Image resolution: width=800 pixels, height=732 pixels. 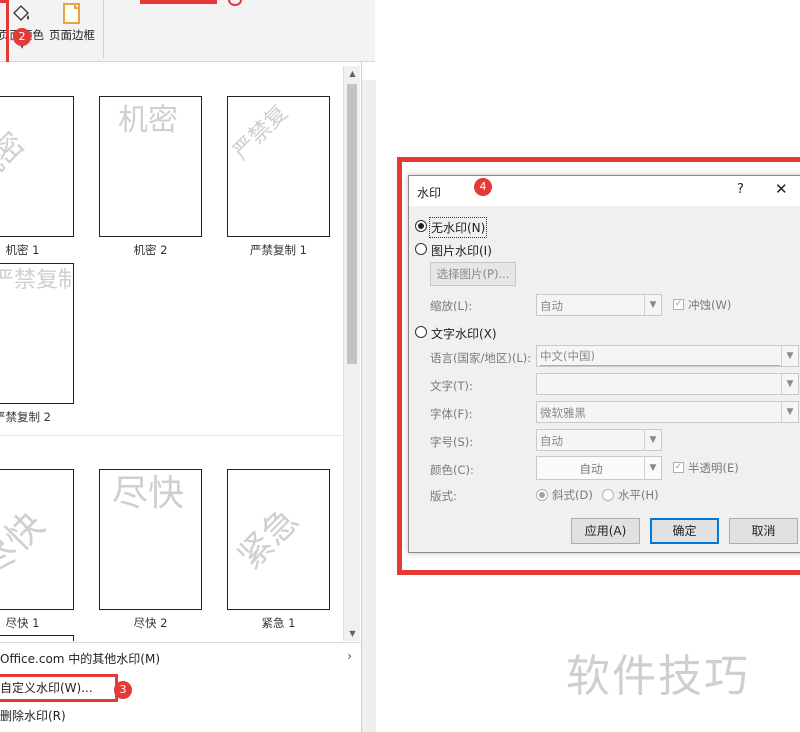 What do you see at coordinates (542, 495) in the screenshot?
I see `diagonal-radio` at bounding box center [542, 495].